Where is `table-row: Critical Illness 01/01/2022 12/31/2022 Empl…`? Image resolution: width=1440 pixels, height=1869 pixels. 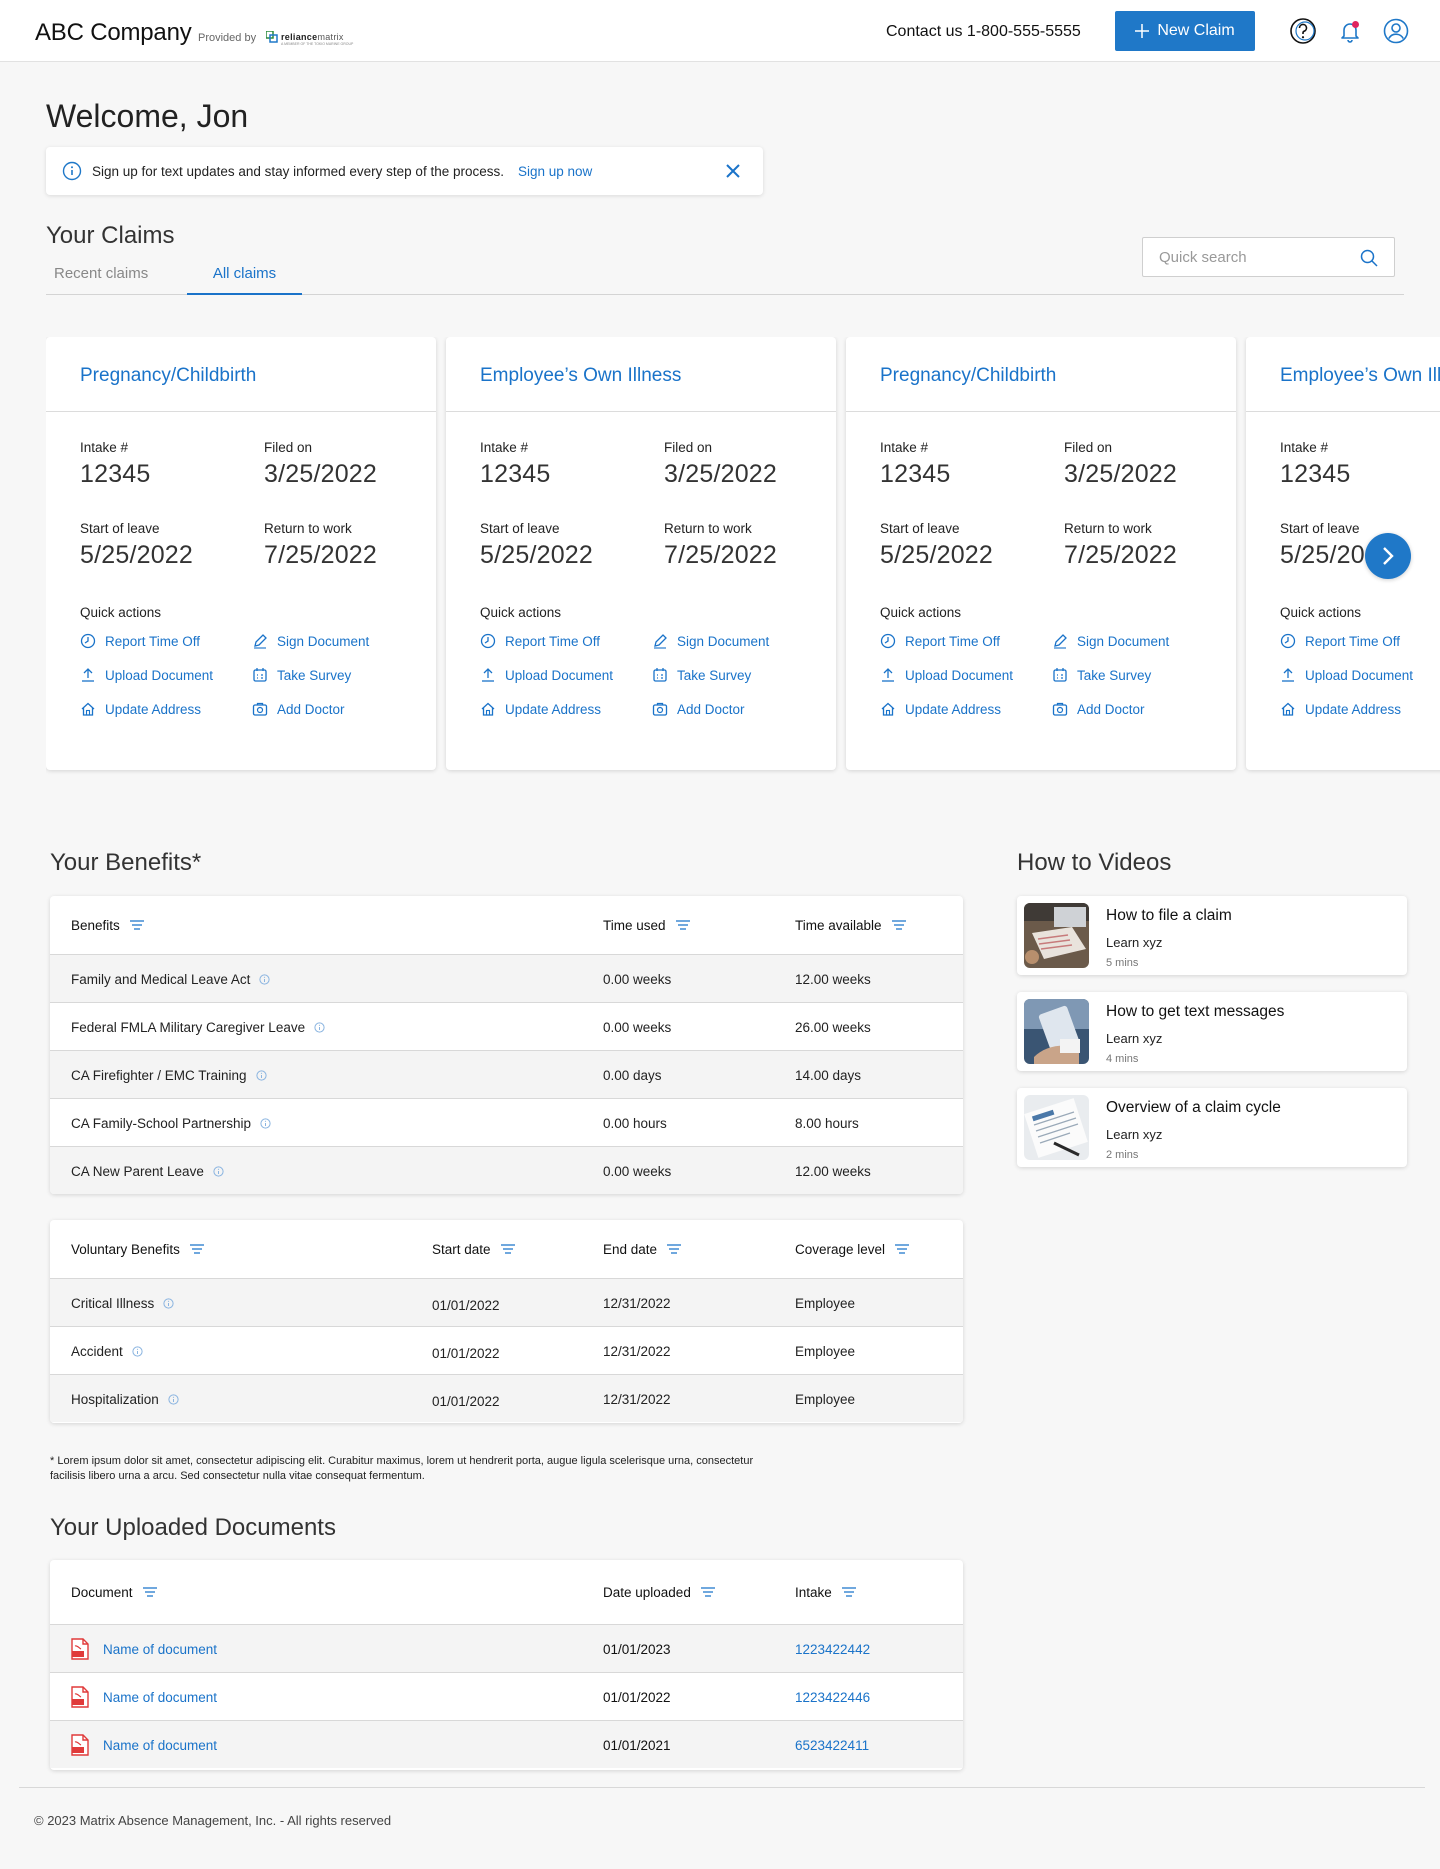
table-row: Critical Illness 01/01/2022 12/31/2022 Empl… is located at coordinates (506, 1302).